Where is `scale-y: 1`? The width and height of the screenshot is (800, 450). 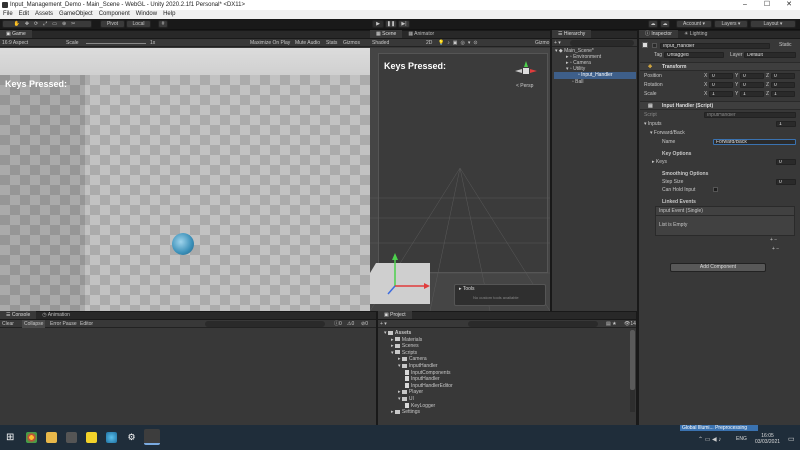 scale-y: 1 is located at coordinates (752, 94).